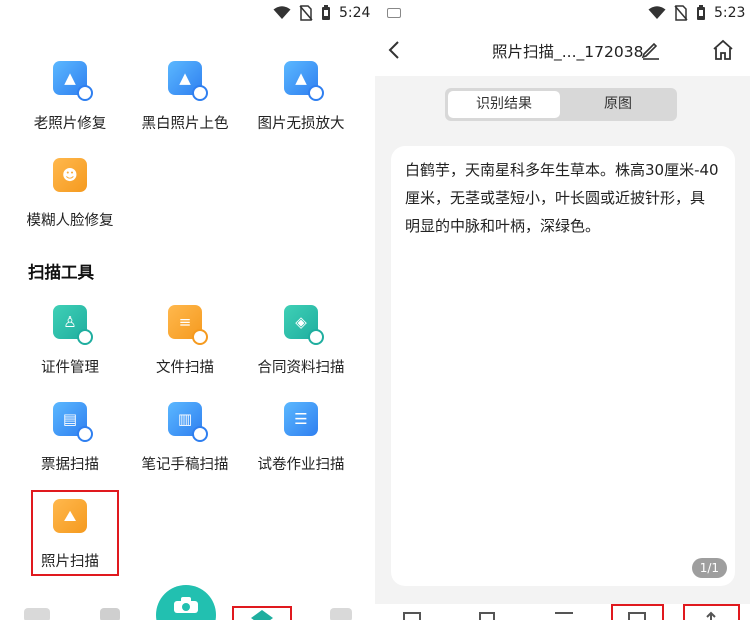 The height and width of the screenshot is (620, 750). I want to click on tool-contract-scan: ◈ 合同资料扫描, so click(301, 341).